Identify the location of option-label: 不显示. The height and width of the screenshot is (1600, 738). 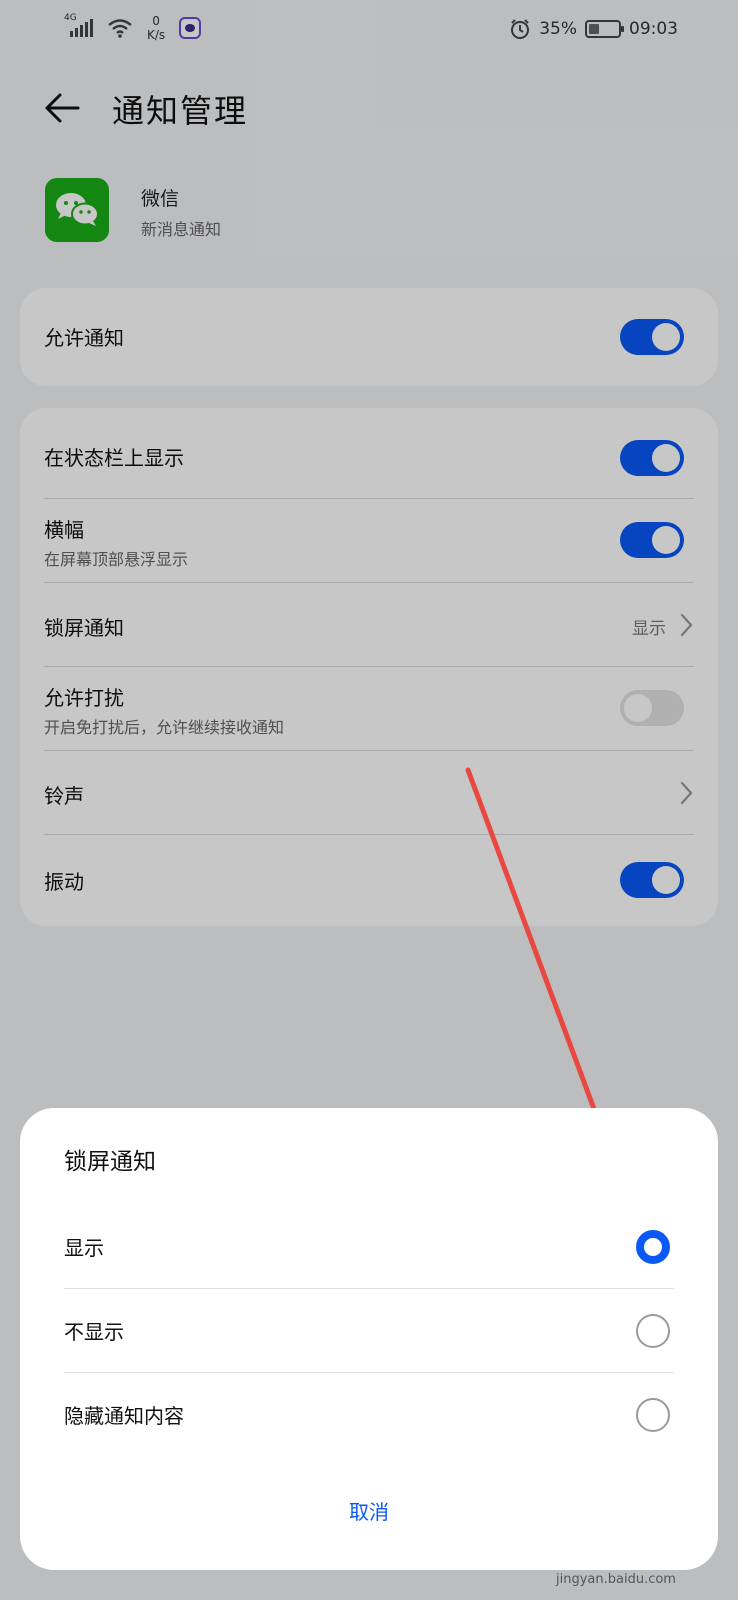
(94, 1332).